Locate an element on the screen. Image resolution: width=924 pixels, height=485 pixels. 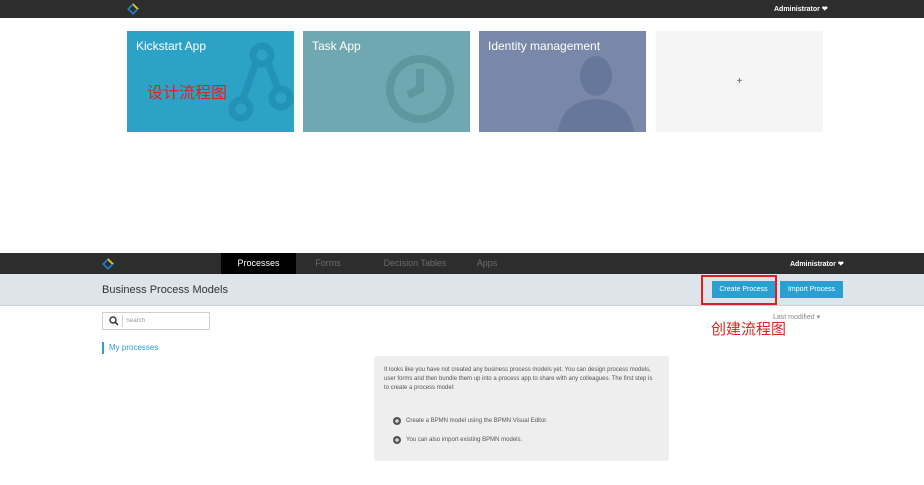
tile-kickstart-app: Kickstart App 设计流程图 is located at coordinates (210, 81).